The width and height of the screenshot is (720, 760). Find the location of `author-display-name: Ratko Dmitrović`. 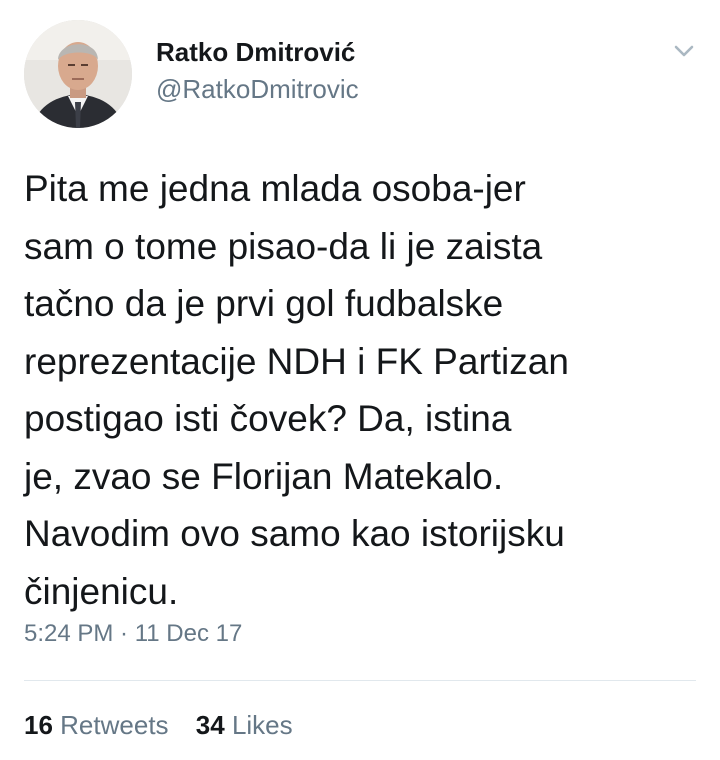

author-display-name: Ratko Dmitrović is located at coordinates (257, 52).